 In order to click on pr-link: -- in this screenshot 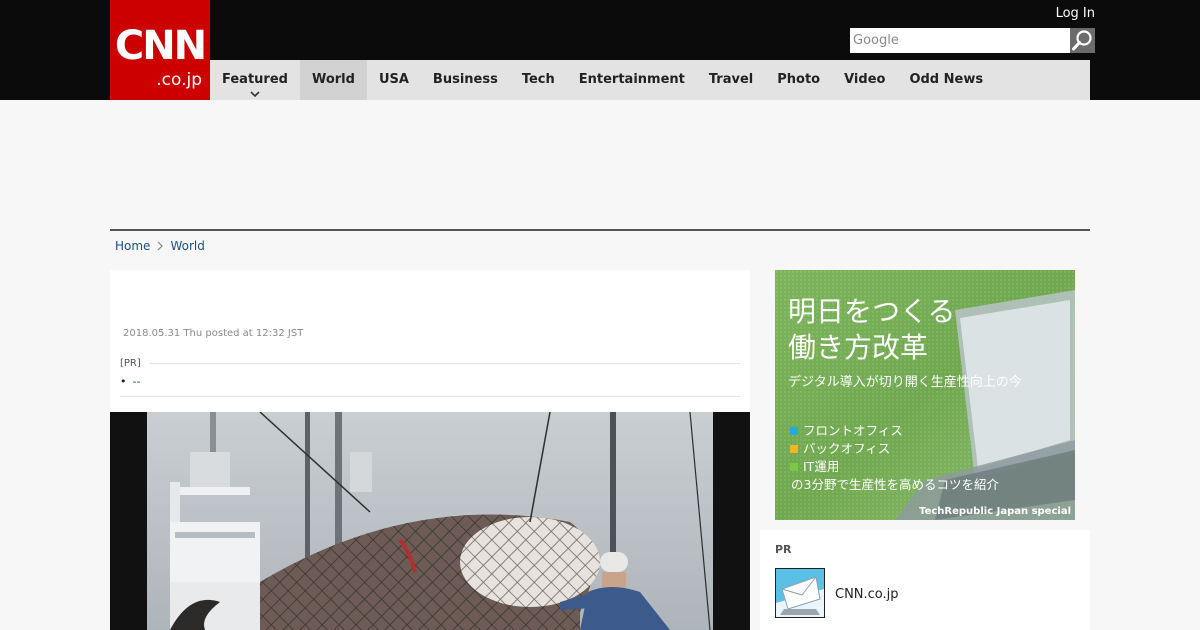, I will do `click(137, 381)`.